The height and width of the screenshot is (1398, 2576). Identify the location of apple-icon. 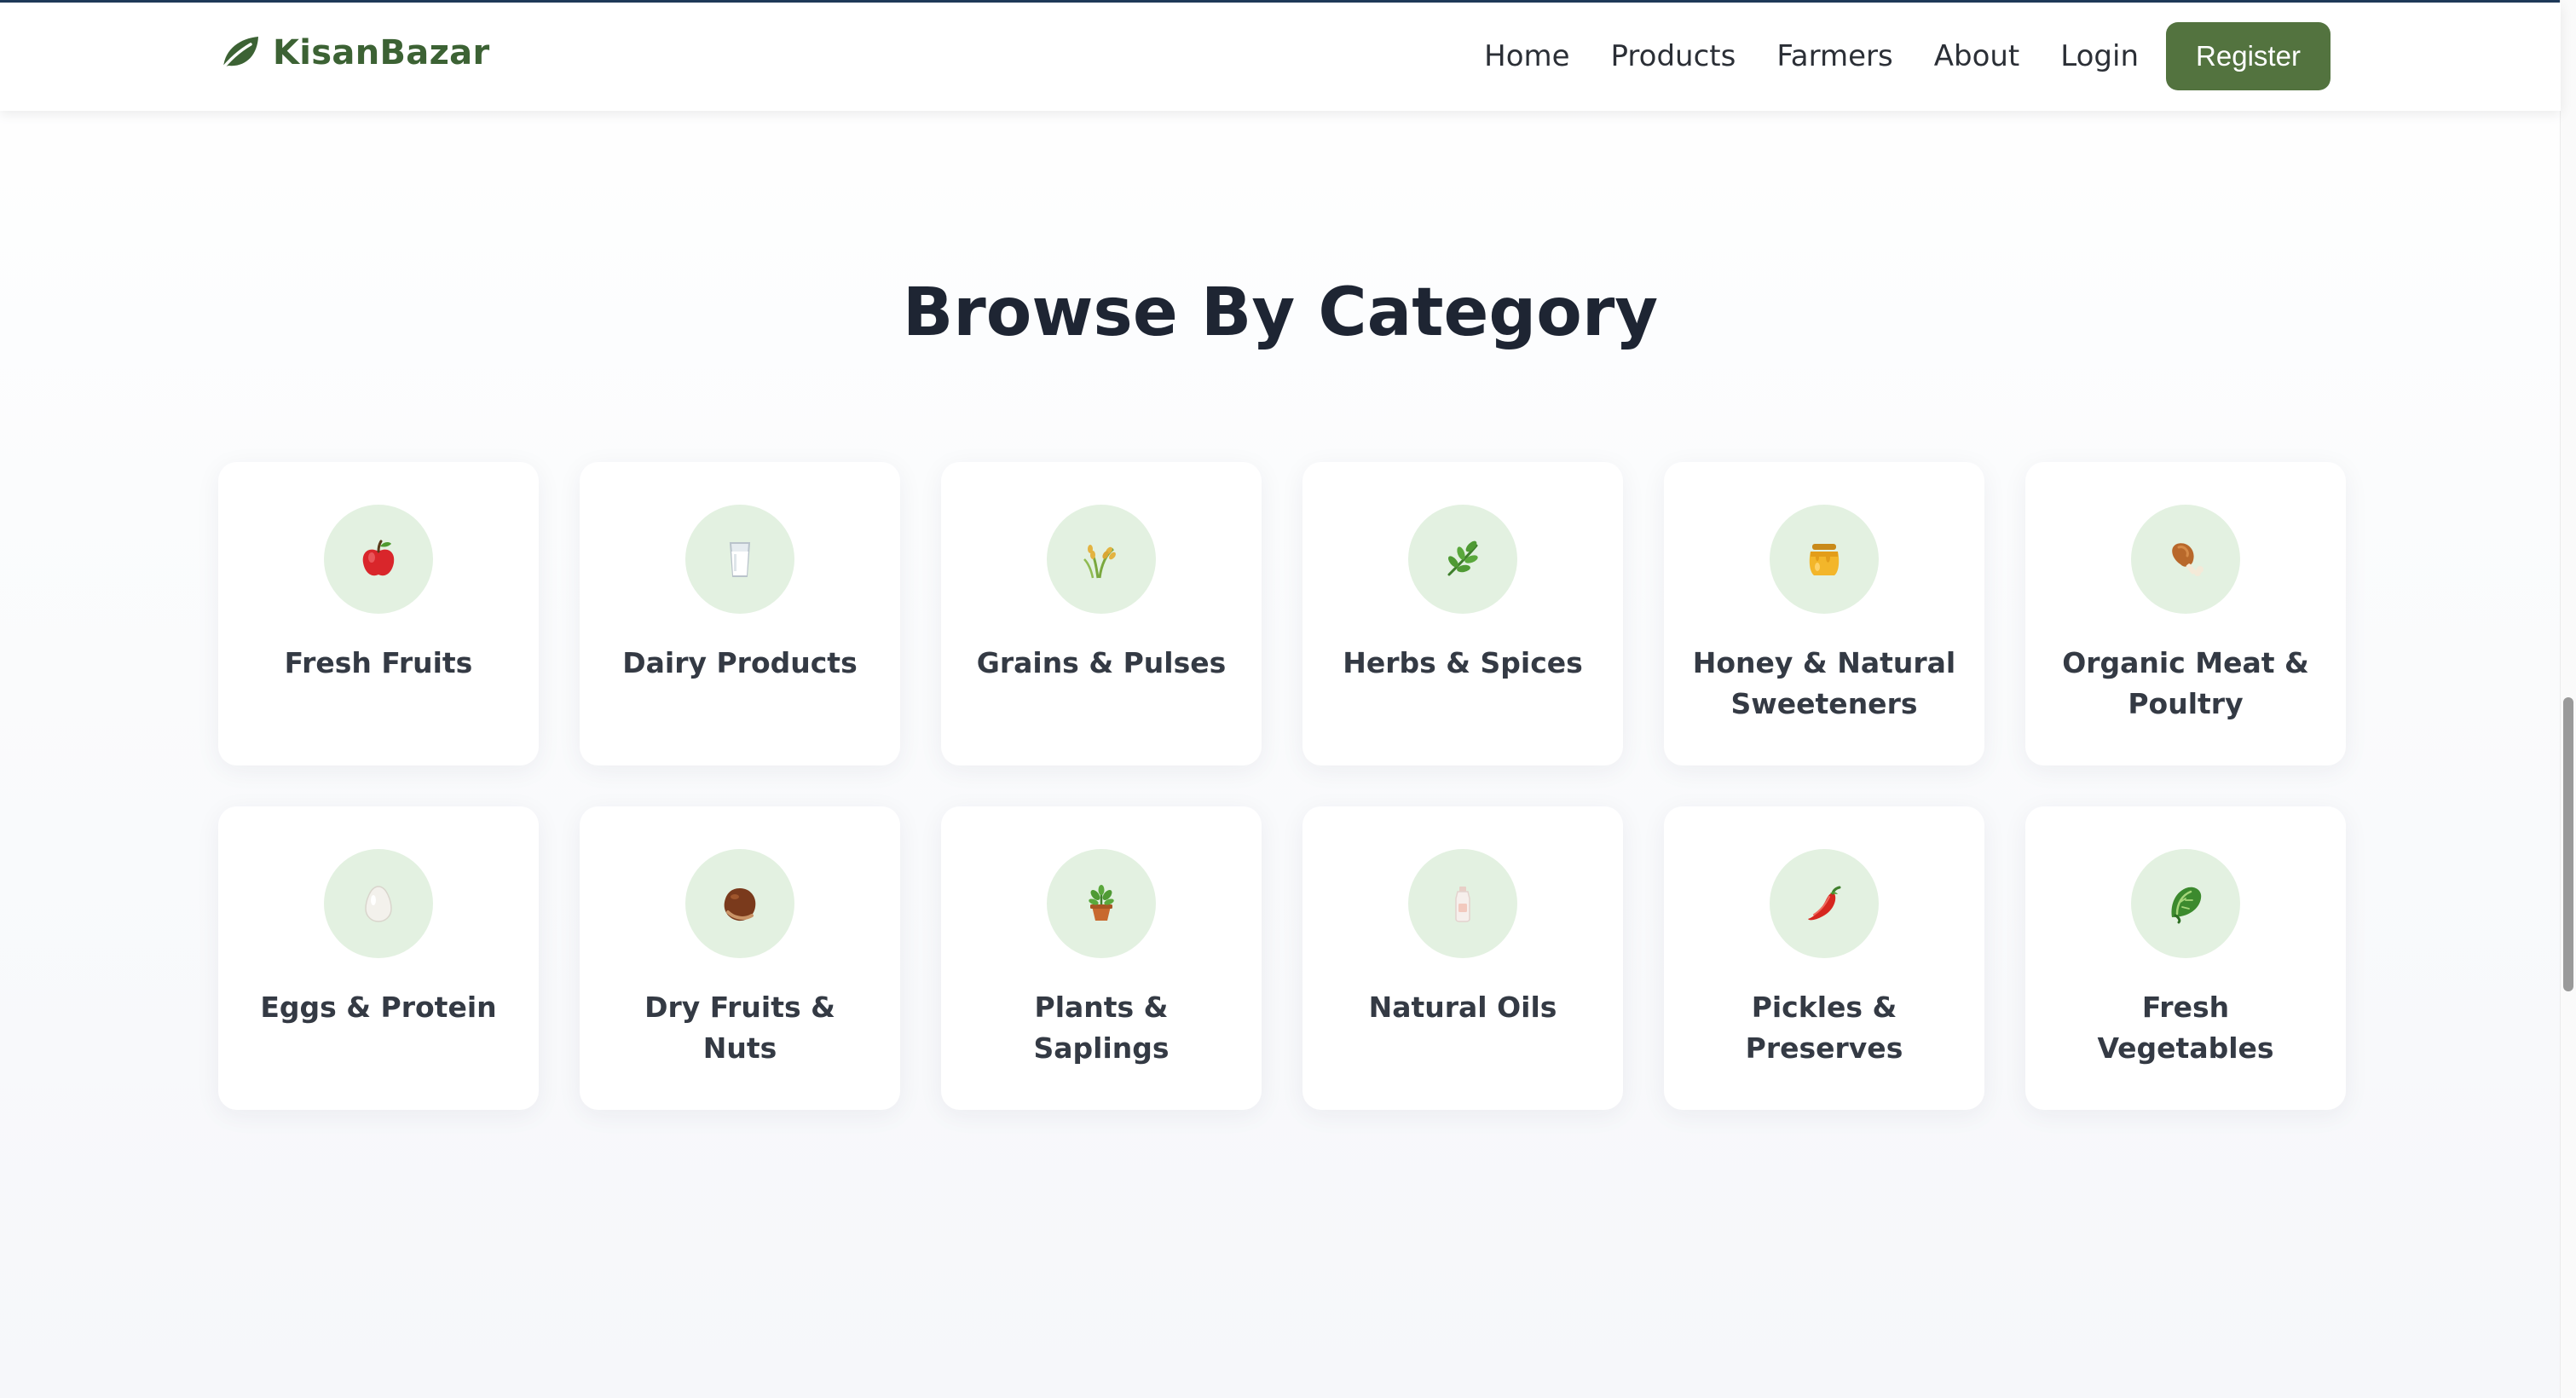
(378, 558).